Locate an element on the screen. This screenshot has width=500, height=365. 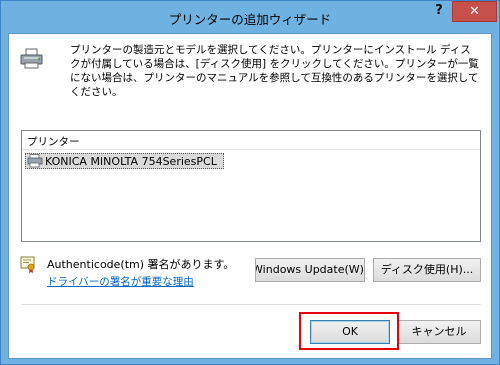
title-bar: プリンターの追加ウィザード ? ✕ is located at coordinates (250, 17).